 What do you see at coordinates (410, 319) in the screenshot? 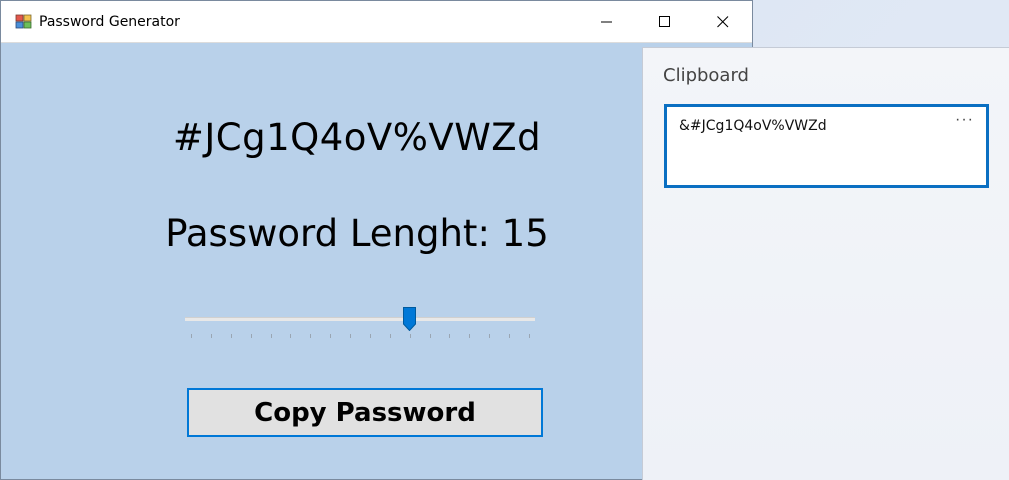
I see `slider-thumb` at bounding box center [410, 319].